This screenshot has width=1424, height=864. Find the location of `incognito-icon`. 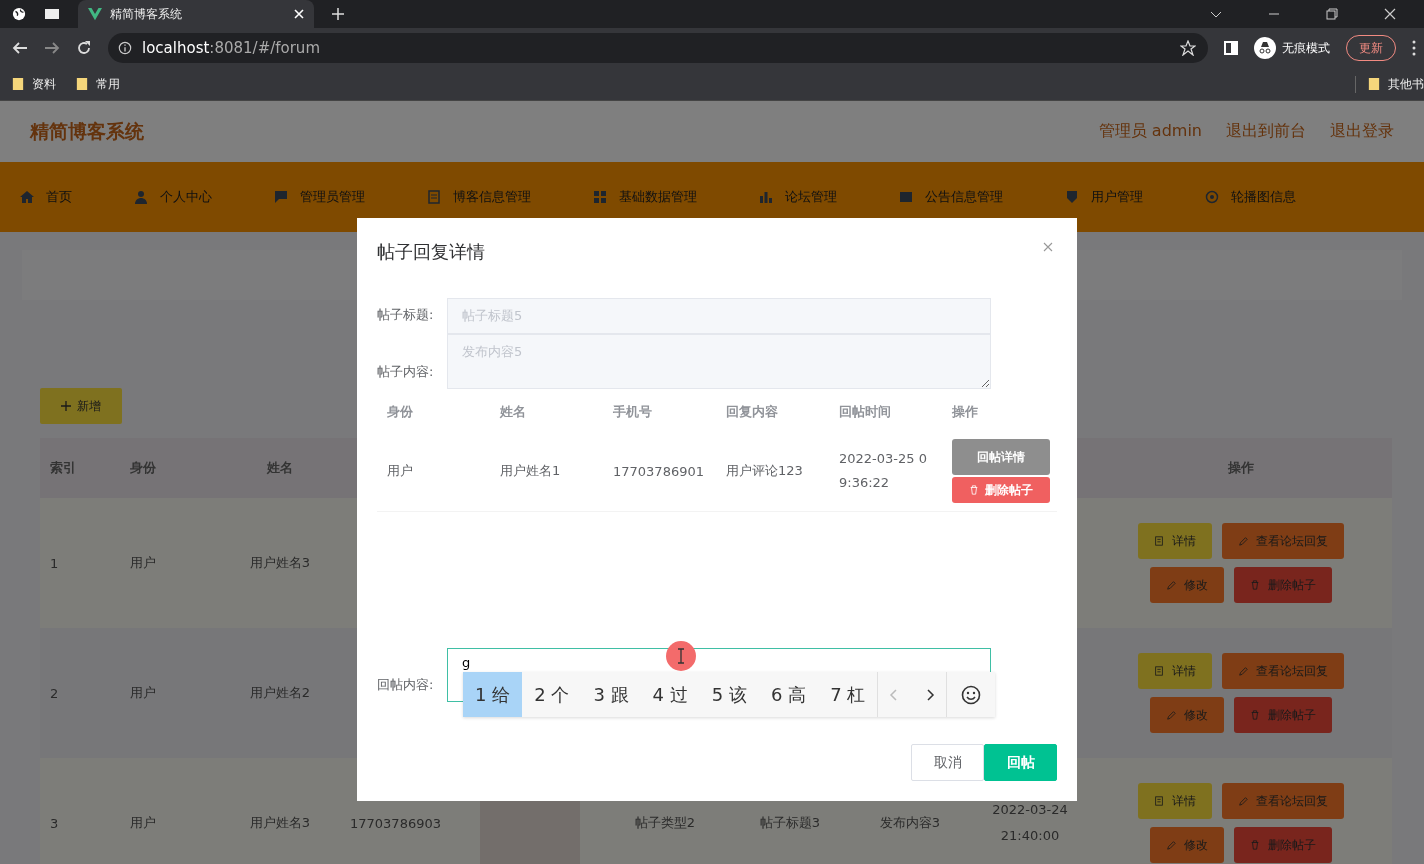

incognito-icon is located at coordinates (1265, 48).